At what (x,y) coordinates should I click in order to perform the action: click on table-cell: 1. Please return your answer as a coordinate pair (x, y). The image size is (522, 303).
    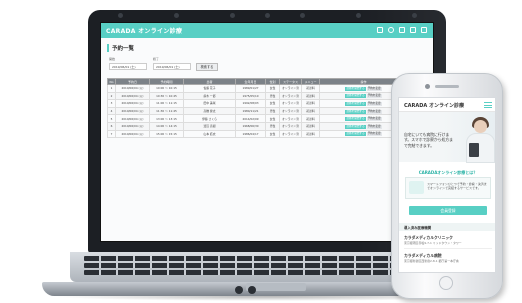
    Looking at the image, I should click on (111, 88).